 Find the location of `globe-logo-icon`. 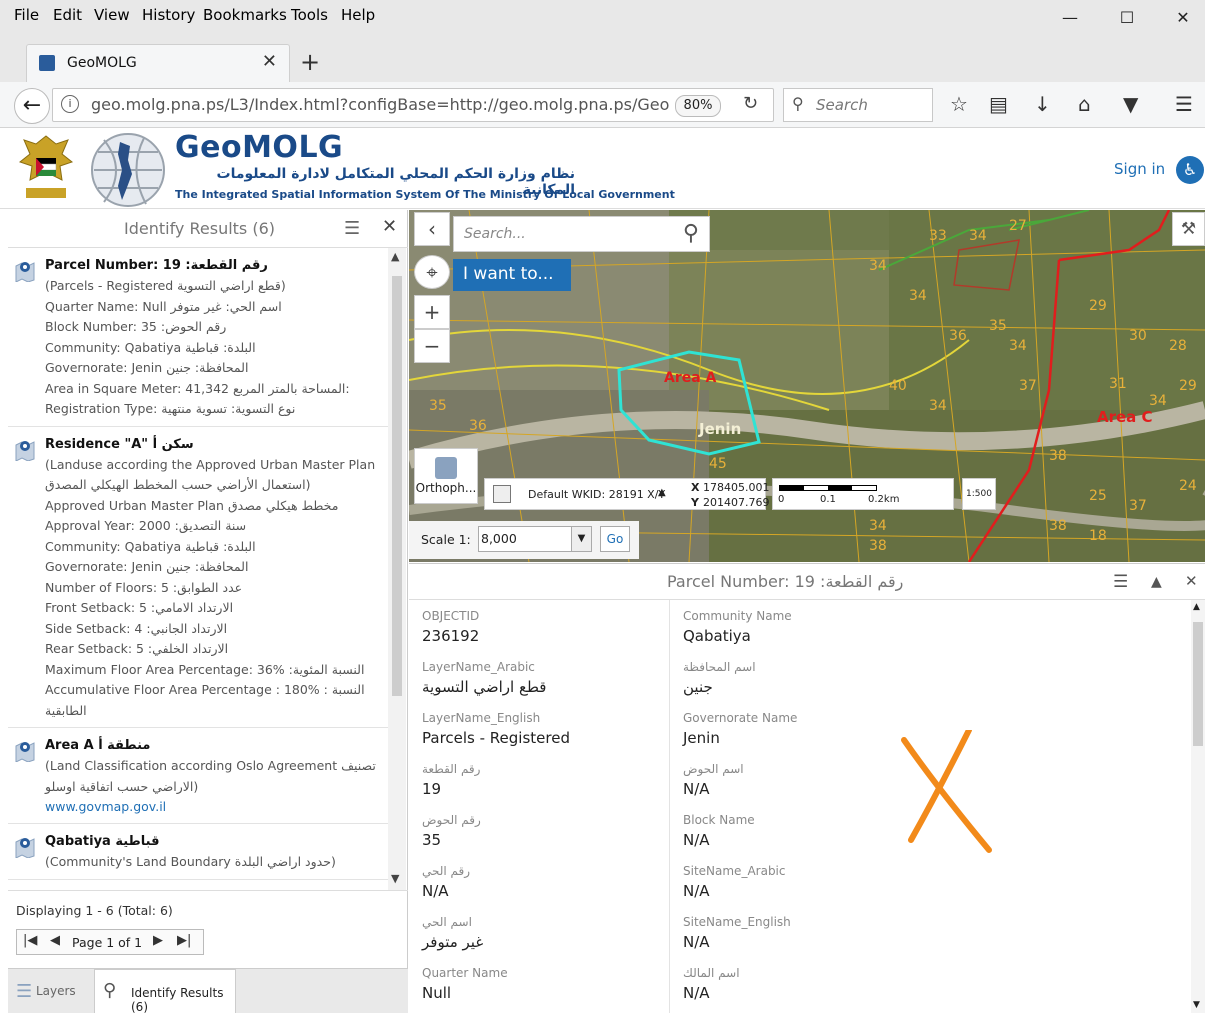

globe-logo-icon is located at coordinates (128, 170).